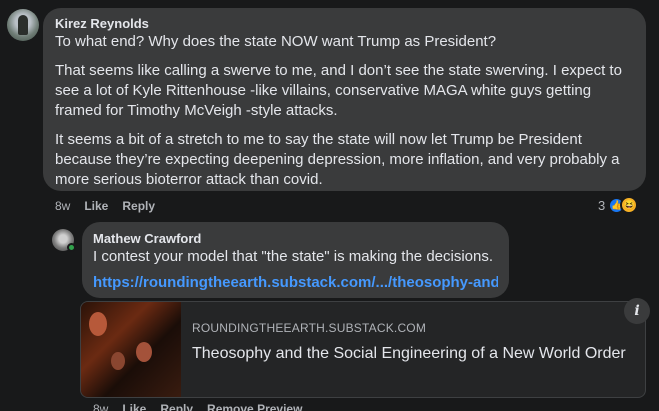  Describe the element at coordinates (134, 406) in the screenshot. I see `reply-like-button: Like` at that location.